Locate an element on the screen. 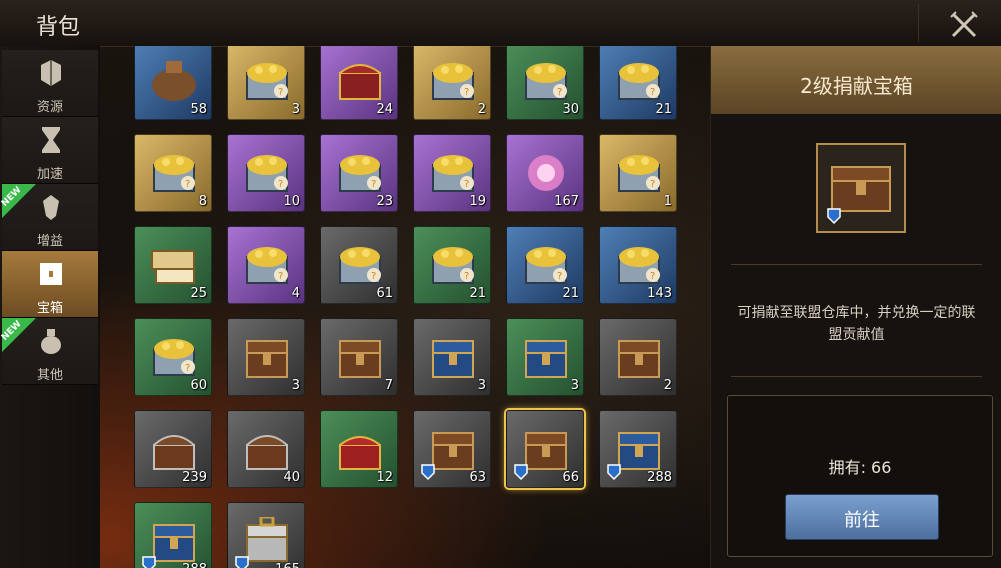 The width and height of the screenshot is (1001, 568). inventory-slot: 239 is located at coordinates (173, 449).